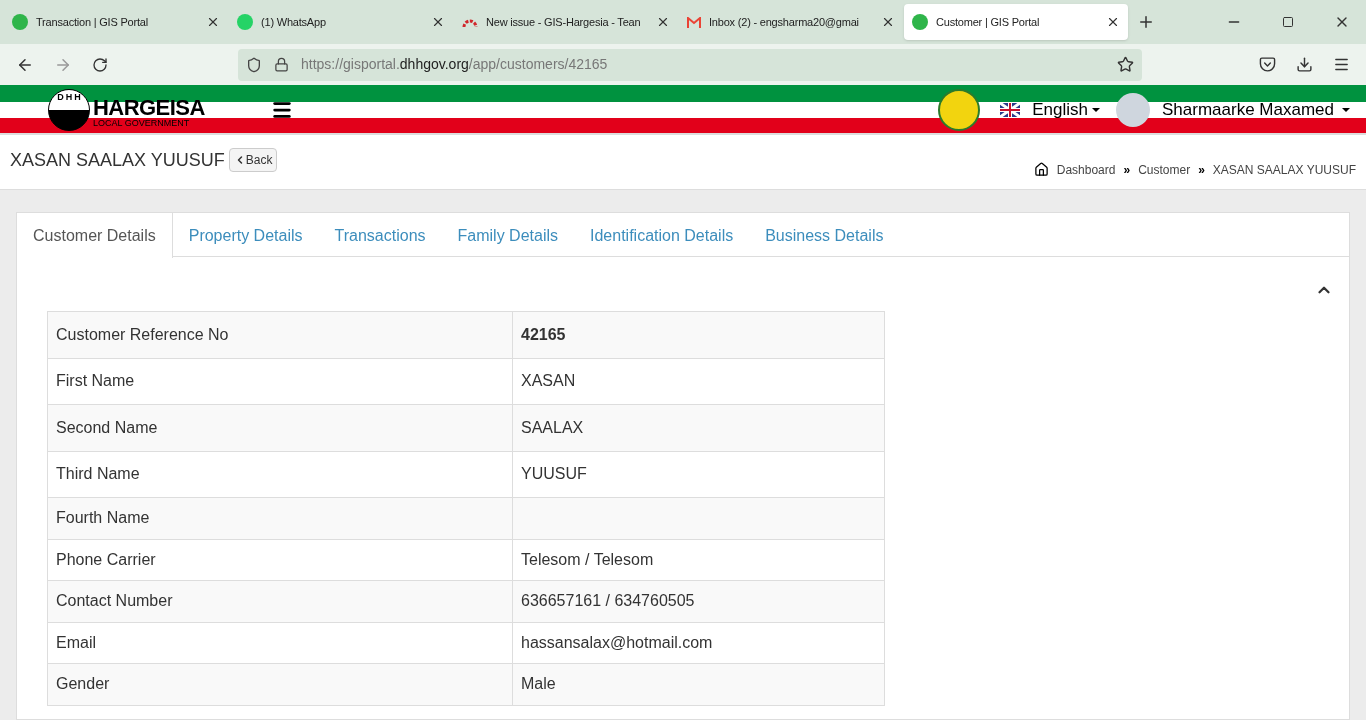  What do you see at coordinates (1267, 64) in the screenshot?
I see `pocket-icon` at bounding box center [1267, 64].